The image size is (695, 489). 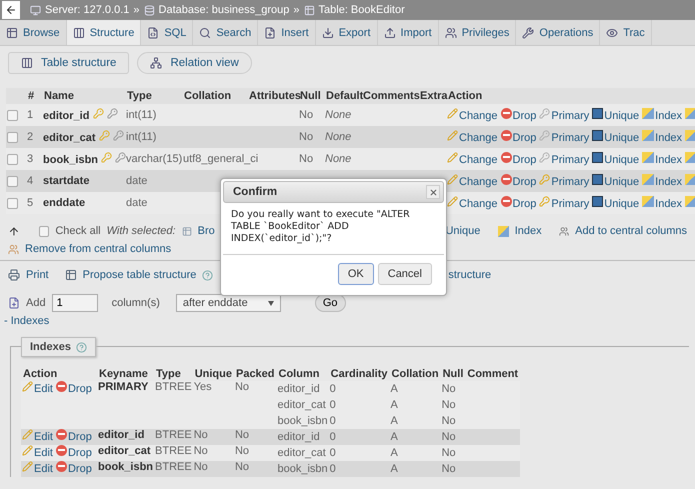 I want to click on breadcrumb-link: Database: business_group, so click(x=224, y=10).